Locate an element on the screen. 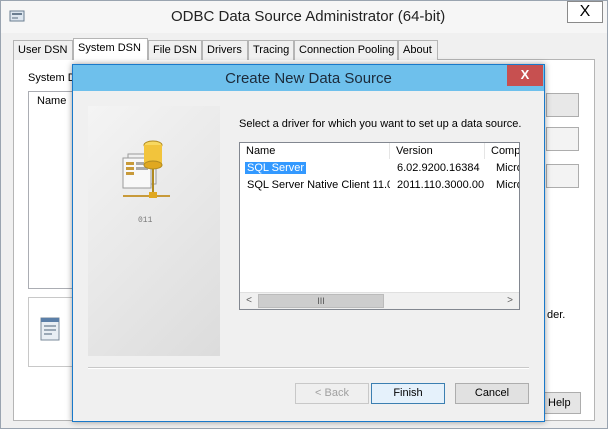 Image resolution: width=608 pixels, height=429 pixels. wizard-side-image: 011 is located at coordinates (154, 231).